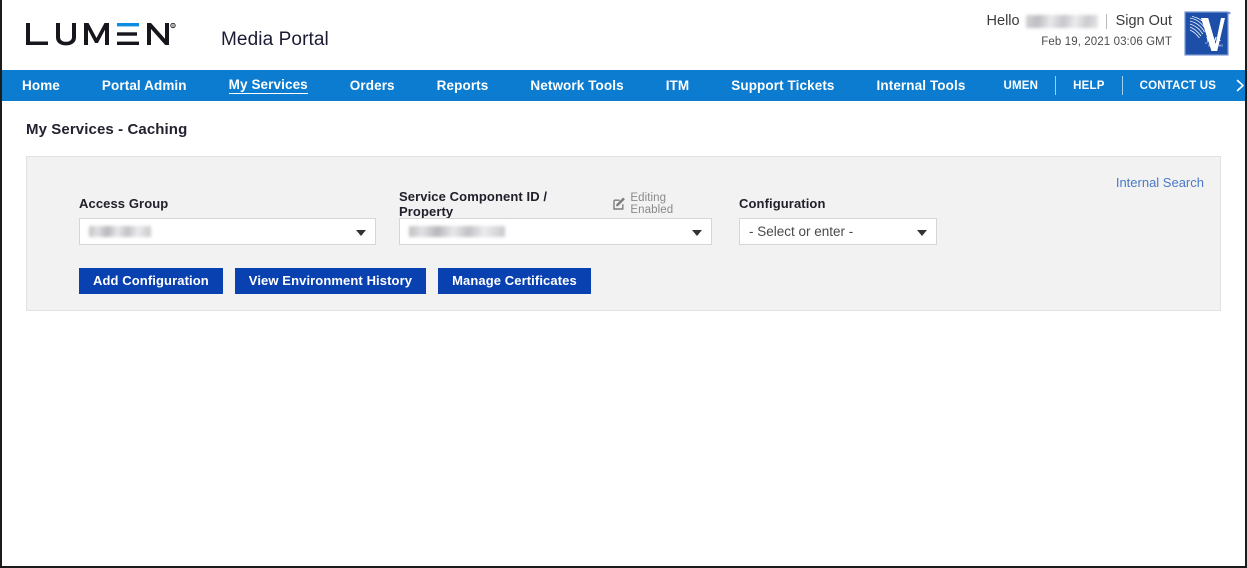  I want to click on nav-item-itm: ITM, so click(678, 85).